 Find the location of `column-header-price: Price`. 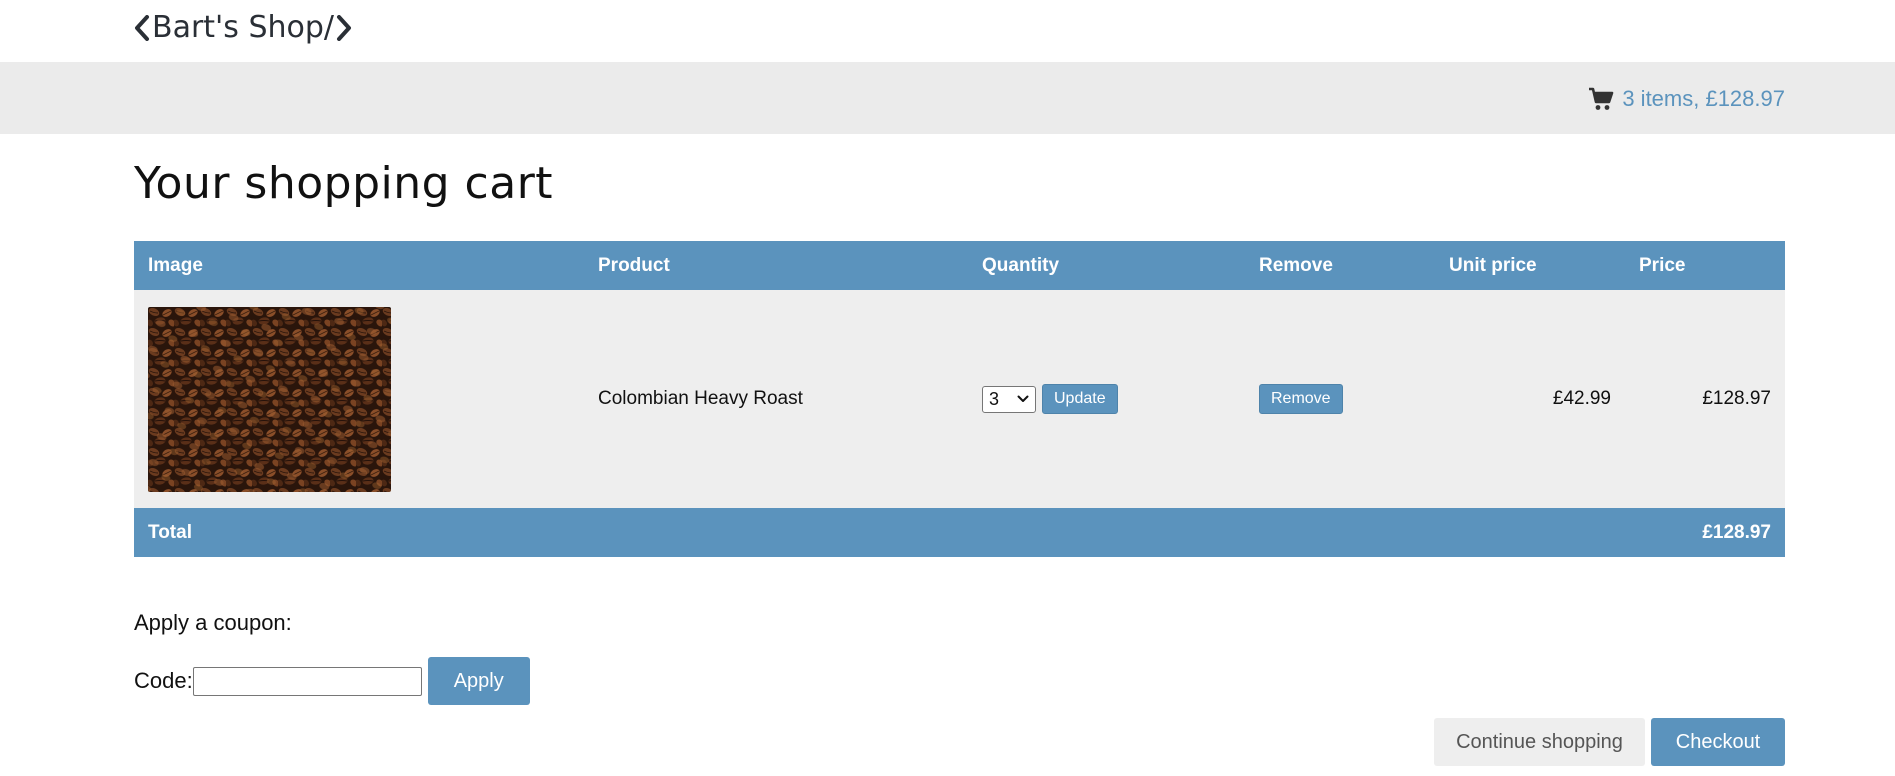

column-header-price: Price is located at coordinates (1705, 265).